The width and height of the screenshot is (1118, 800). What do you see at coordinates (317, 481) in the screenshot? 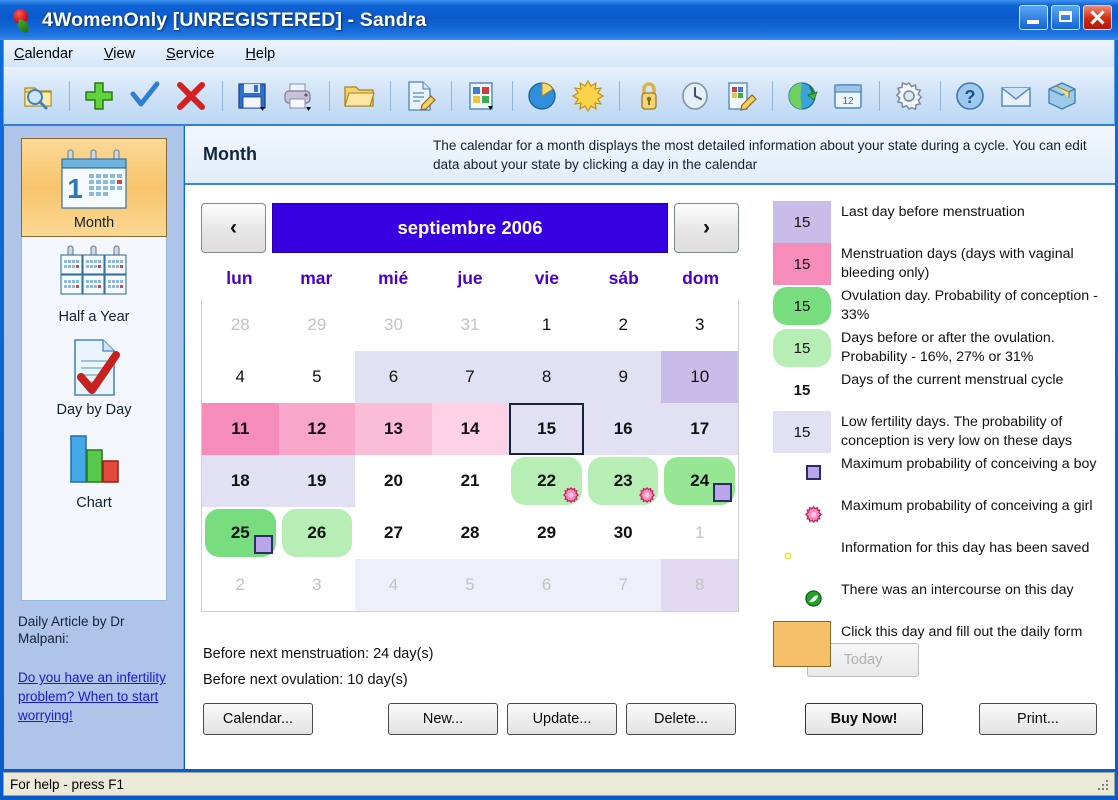
I see `calendar-day: 19` at bounding box center [317, 481].